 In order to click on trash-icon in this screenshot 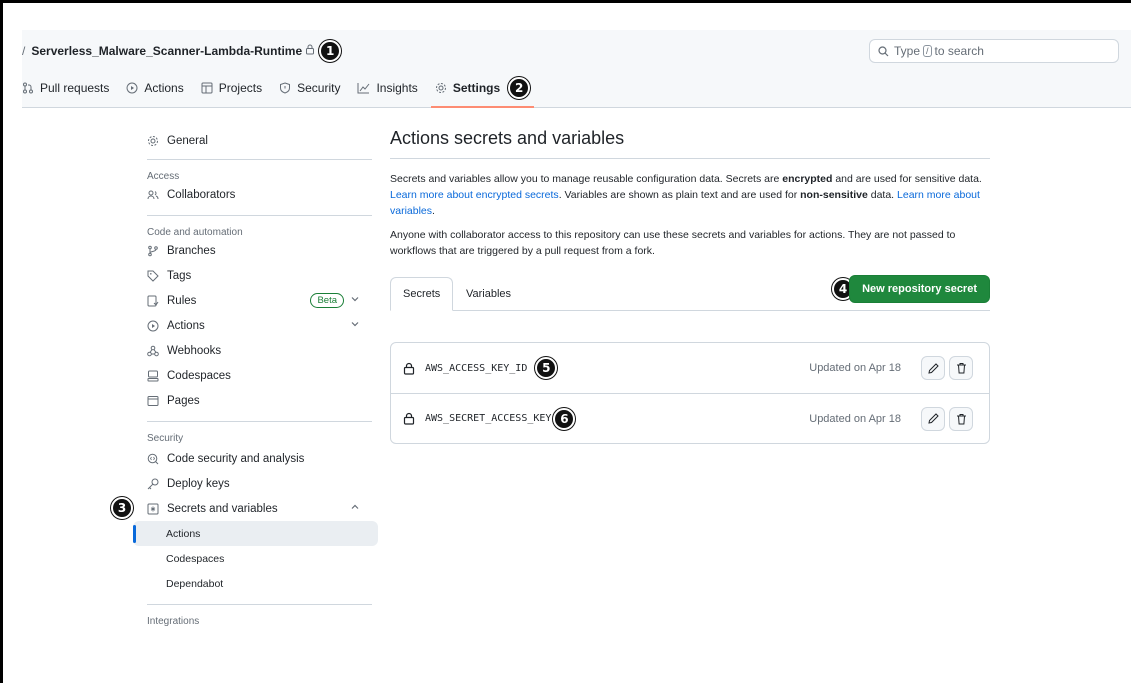, I will do `click(961, 368)`.